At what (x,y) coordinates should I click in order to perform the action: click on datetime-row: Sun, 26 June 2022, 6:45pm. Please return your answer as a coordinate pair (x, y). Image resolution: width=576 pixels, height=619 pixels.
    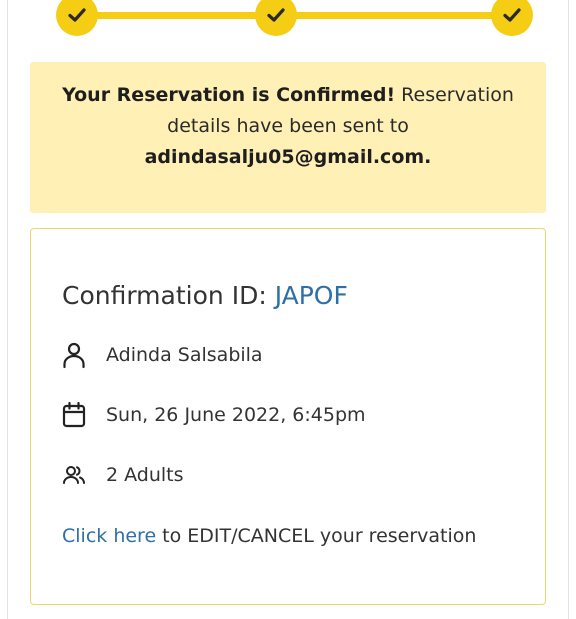
    Looking at the image, I should click on (214, 415).